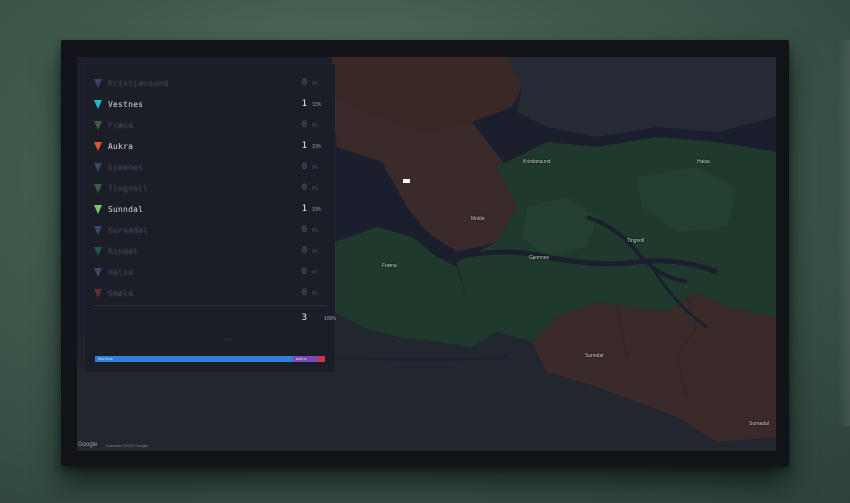 This screenshot has height=503, width=850. Describe the element at coordinates (128, 188) in the screenshot. I see `legend-row-name: Tingvoll` at that location.